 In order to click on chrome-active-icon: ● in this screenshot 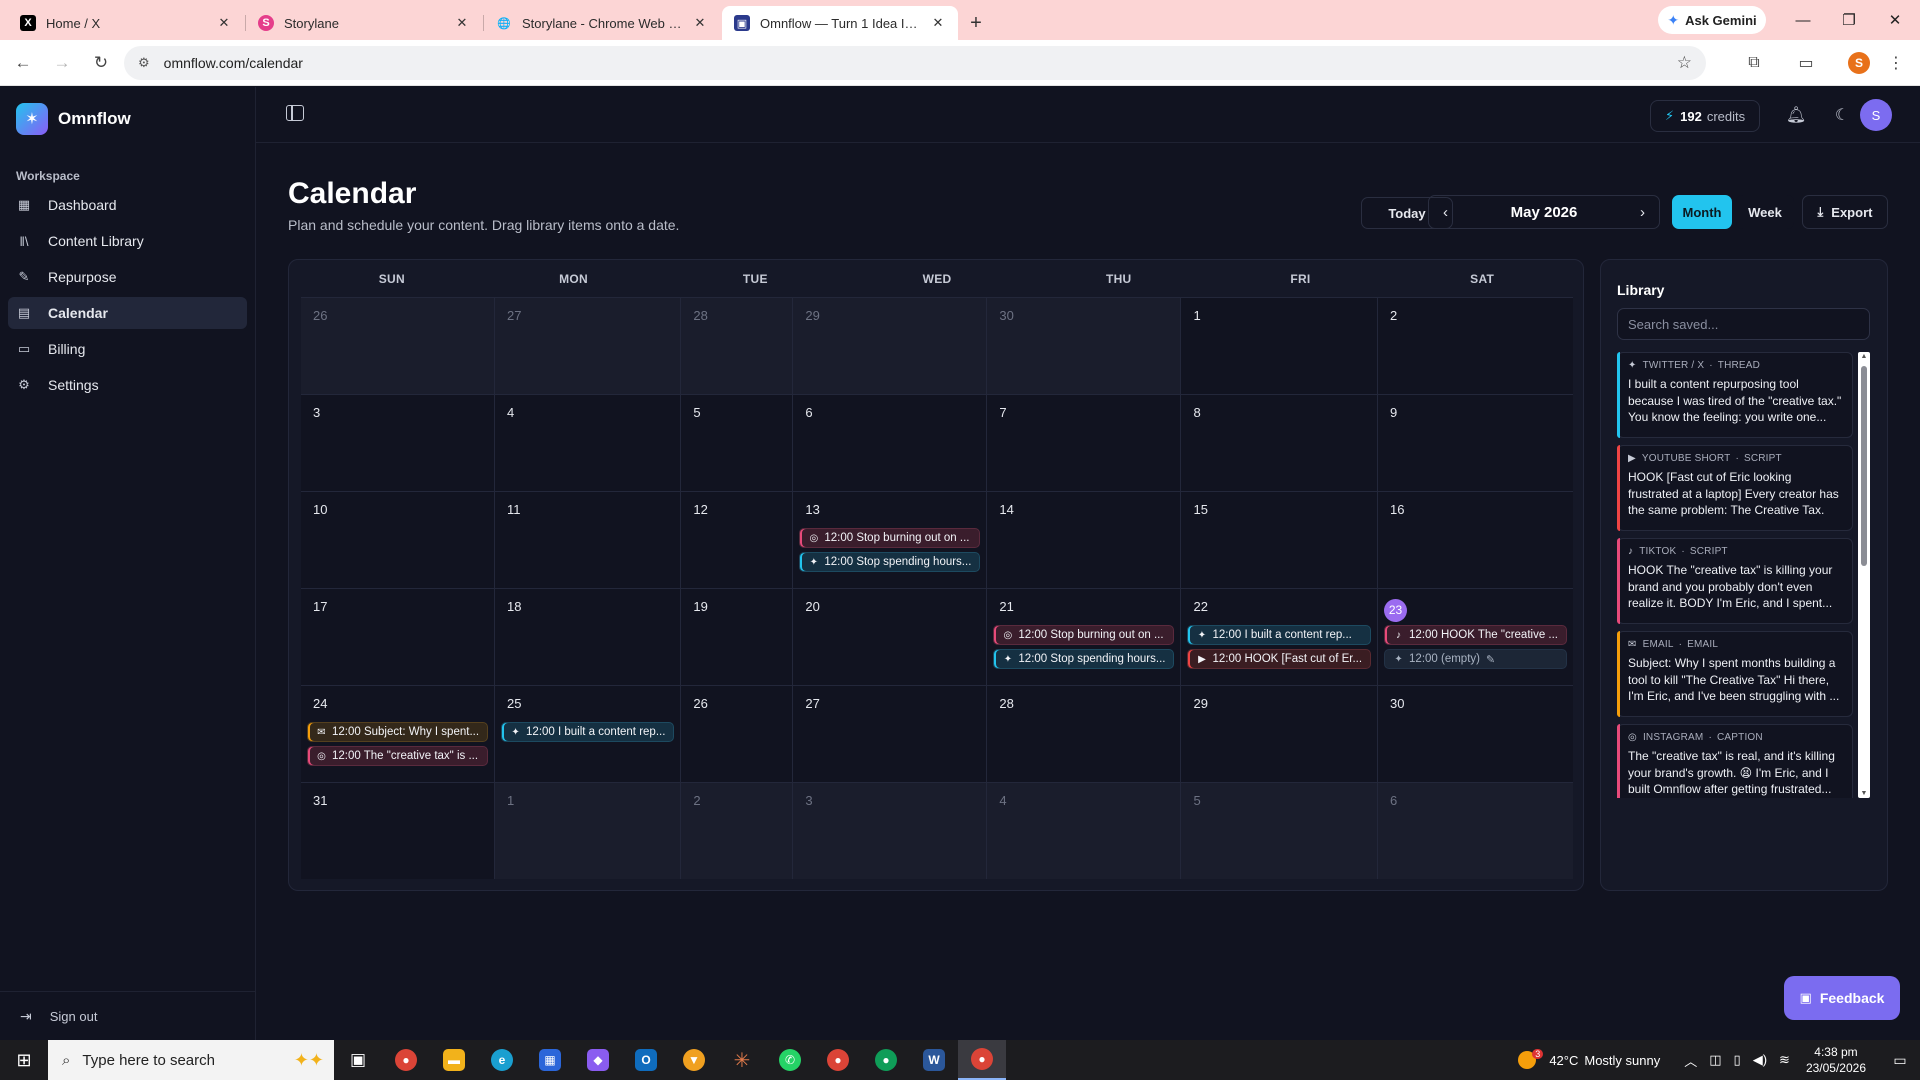, I will do `click(982, 1060)`.